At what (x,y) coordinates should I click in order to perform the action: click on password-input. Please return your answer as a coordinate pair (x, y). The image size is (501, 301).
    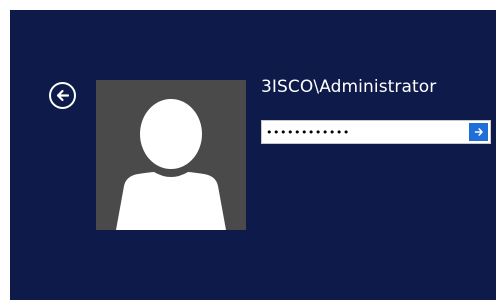
    Looking at the image, I should click on (365, 132).